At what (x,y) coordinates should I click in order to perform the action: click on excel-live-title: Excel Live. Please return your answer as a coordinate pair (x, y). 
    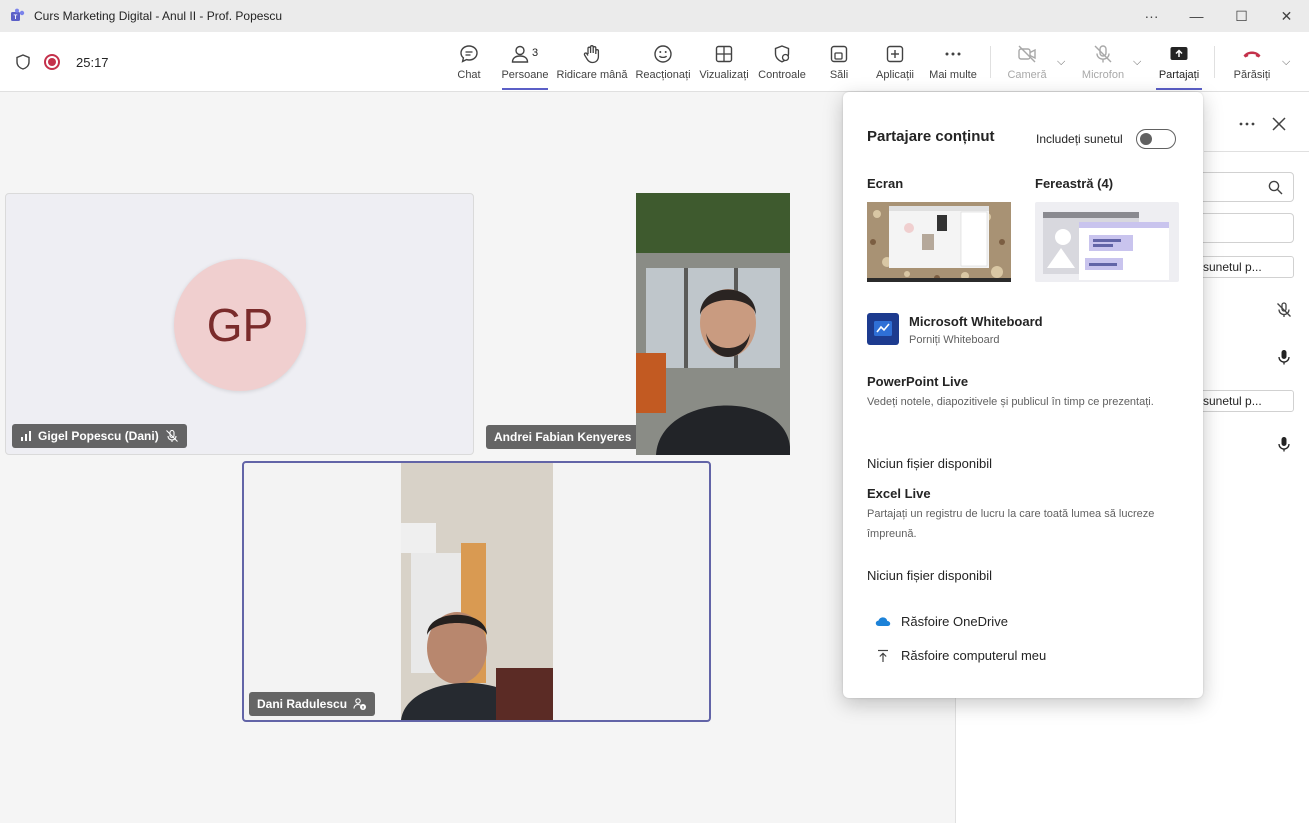
    Looking at the image, I should click on (899, 493).